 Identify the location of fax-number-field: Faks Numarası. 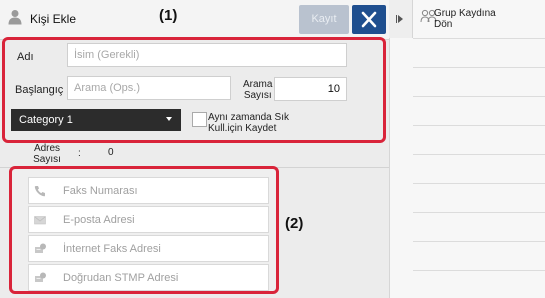
(148, 190).